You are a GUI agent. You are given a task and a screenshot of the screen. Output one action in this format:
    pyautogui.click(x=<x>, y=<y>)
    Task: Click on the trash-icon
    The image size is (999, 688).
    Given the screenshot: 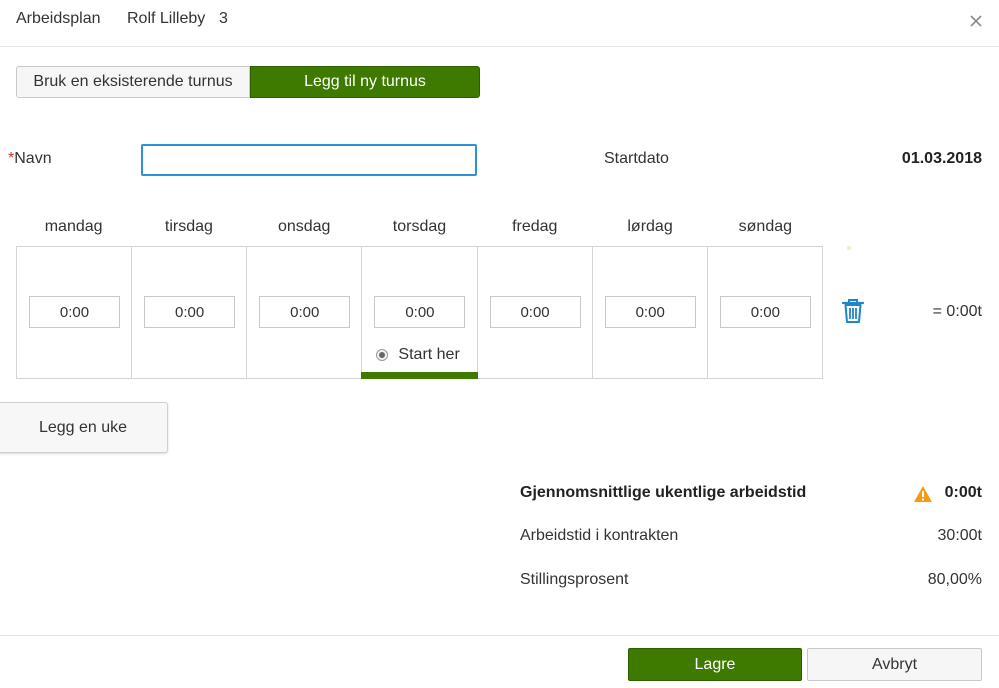 What is the action you would take?
    pyautogui.click(x=853, y=311)
    